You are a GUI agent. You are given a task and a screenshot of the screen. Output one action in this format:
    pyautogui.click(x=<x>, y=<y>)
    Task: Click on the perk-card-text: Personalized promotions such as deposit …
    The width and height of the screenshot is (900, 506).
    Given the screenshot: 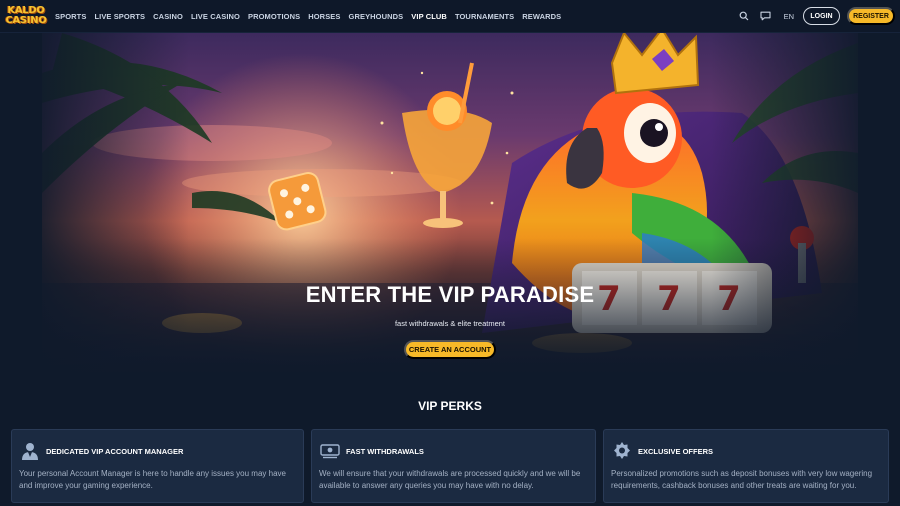 What is the action you would take?
    pyautogui.click(x=742, y=479)
    